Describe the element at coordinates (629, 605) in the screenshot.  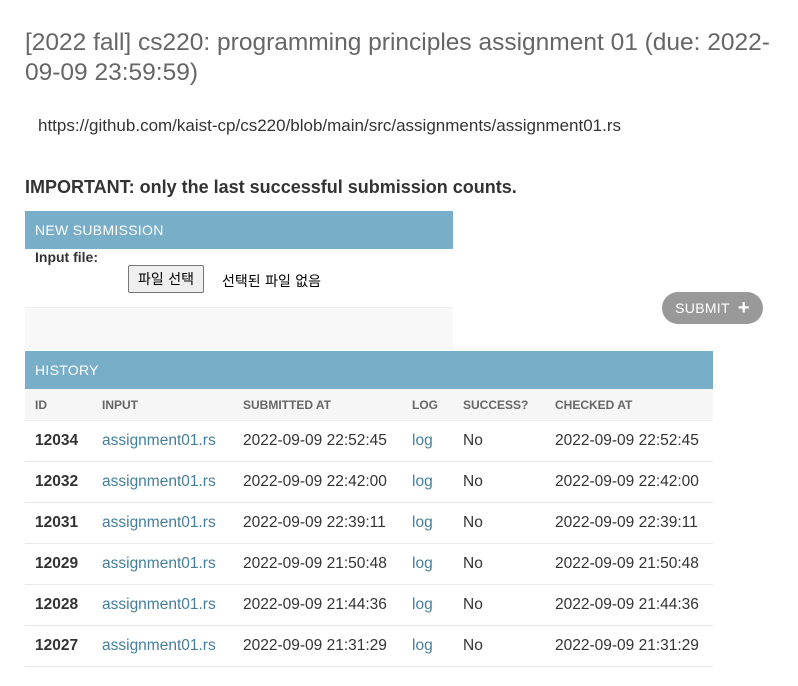
I see `row-checked-at: 2022-09-09 21:44:36` at that location.